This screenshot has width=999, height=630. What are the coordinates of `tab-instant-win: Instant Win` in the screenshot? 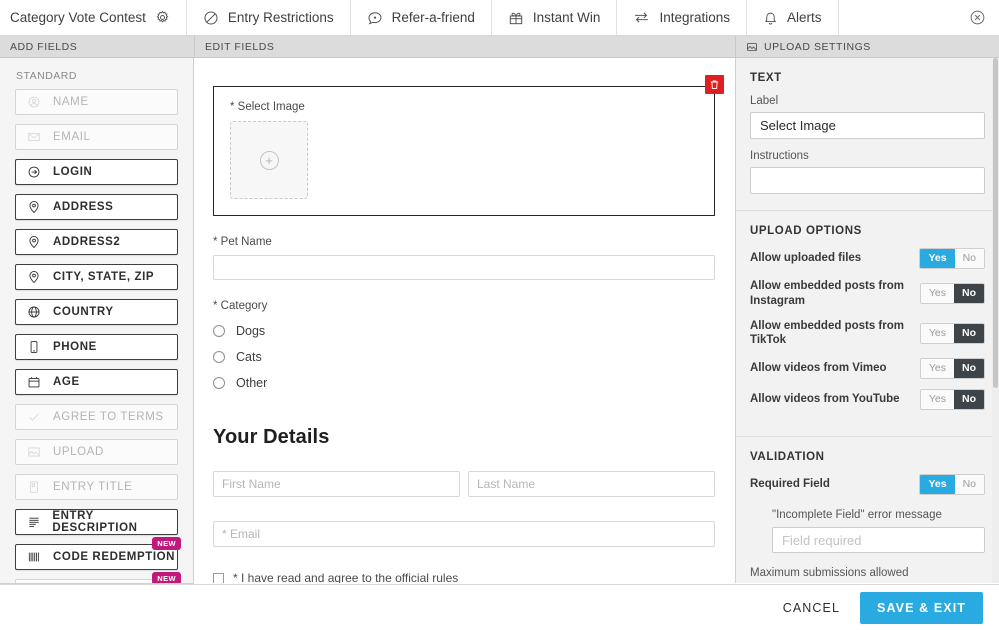 It's located at (555, 17).